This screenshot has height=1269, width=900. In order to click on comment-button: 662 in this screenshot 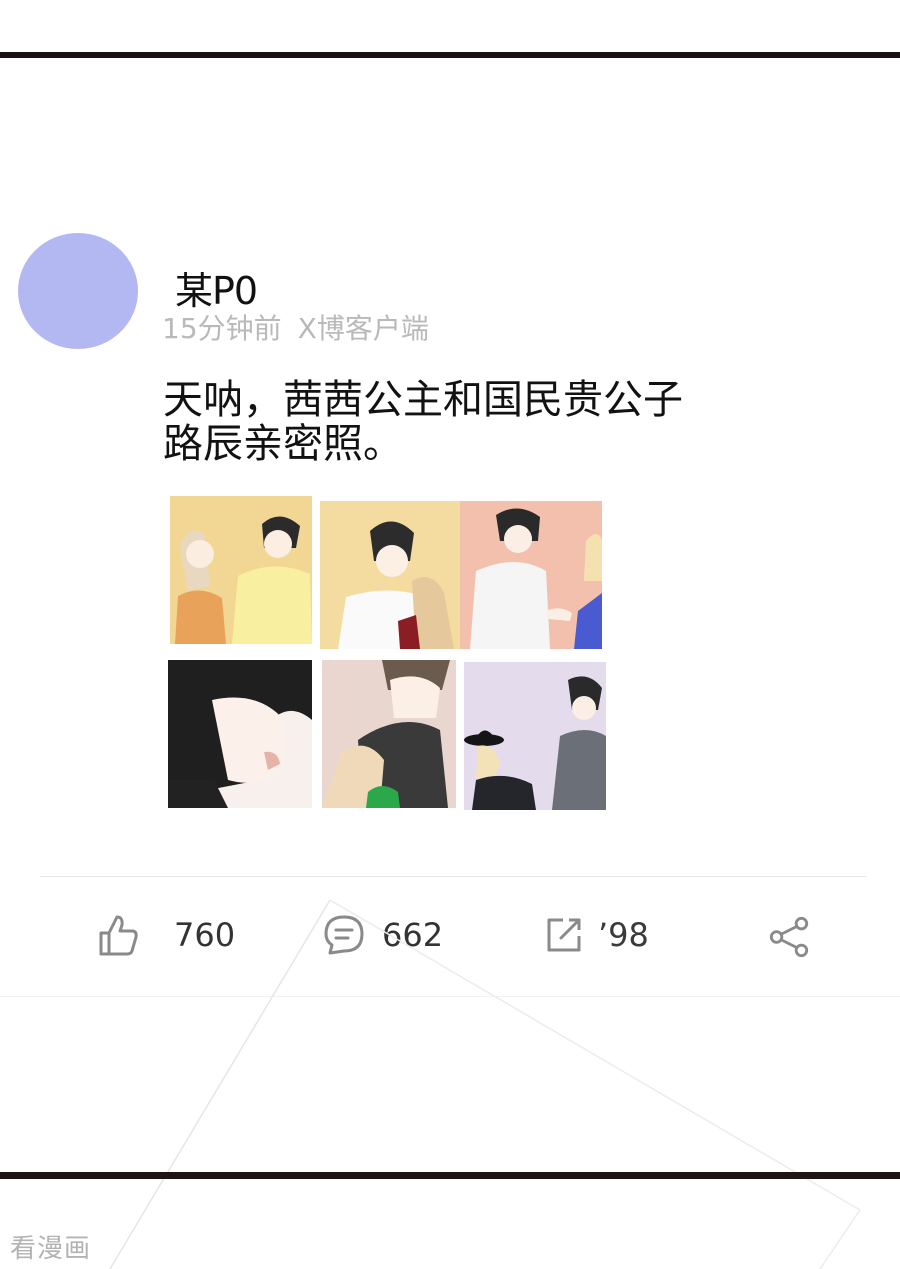, I will do `click(382, 935)`.